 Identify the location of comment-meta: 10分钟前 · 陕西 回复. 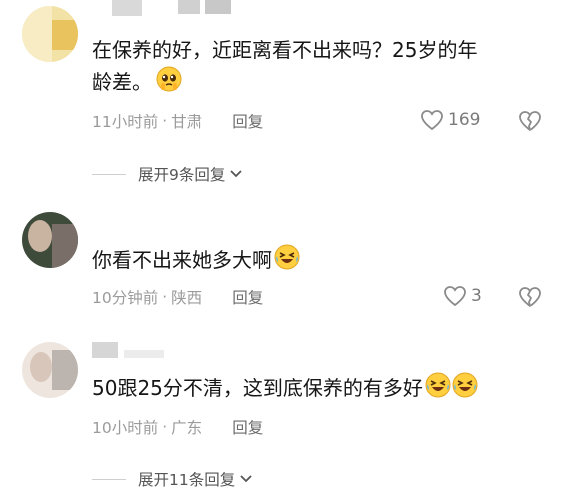
(177, 297).